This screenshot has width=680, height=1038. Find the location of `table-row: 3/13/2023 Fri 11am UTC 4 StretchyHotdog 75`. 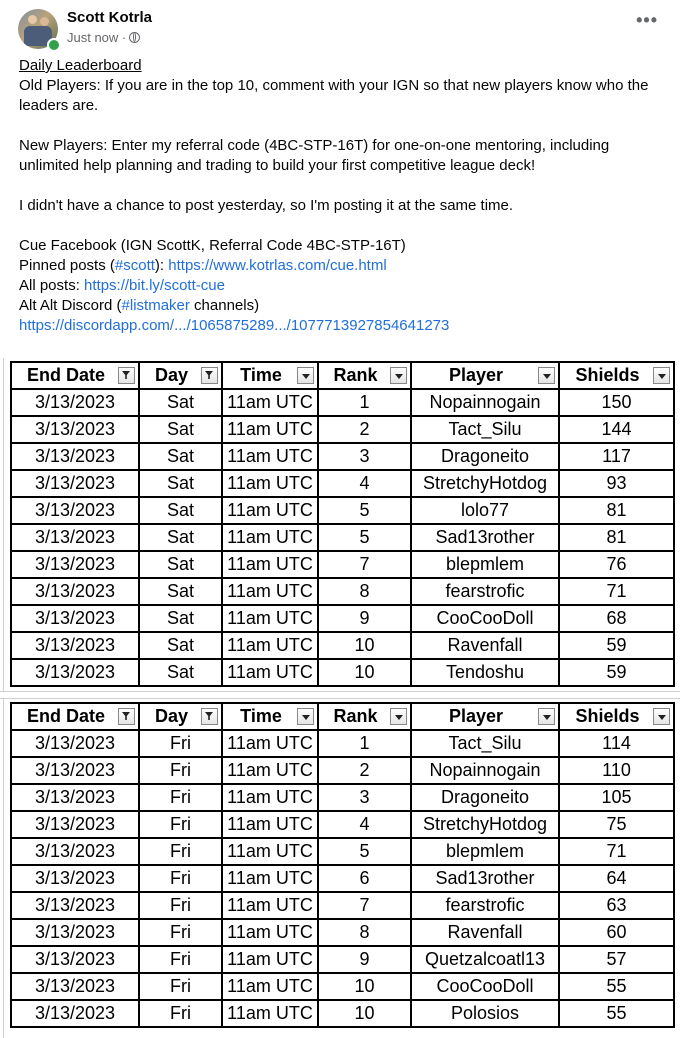

table-row: 3/13/2023 Fri 11am UTC 4 StretchyHotdog 75 is located at coordinates (342, 824).